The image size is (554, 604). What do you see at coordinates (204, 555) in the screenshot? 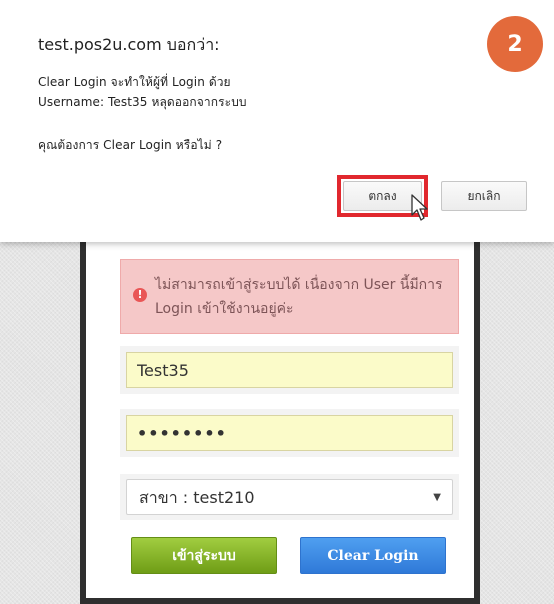
I see `login-button: เข้าสู่ระบบ` at bounding box center [204, 555].